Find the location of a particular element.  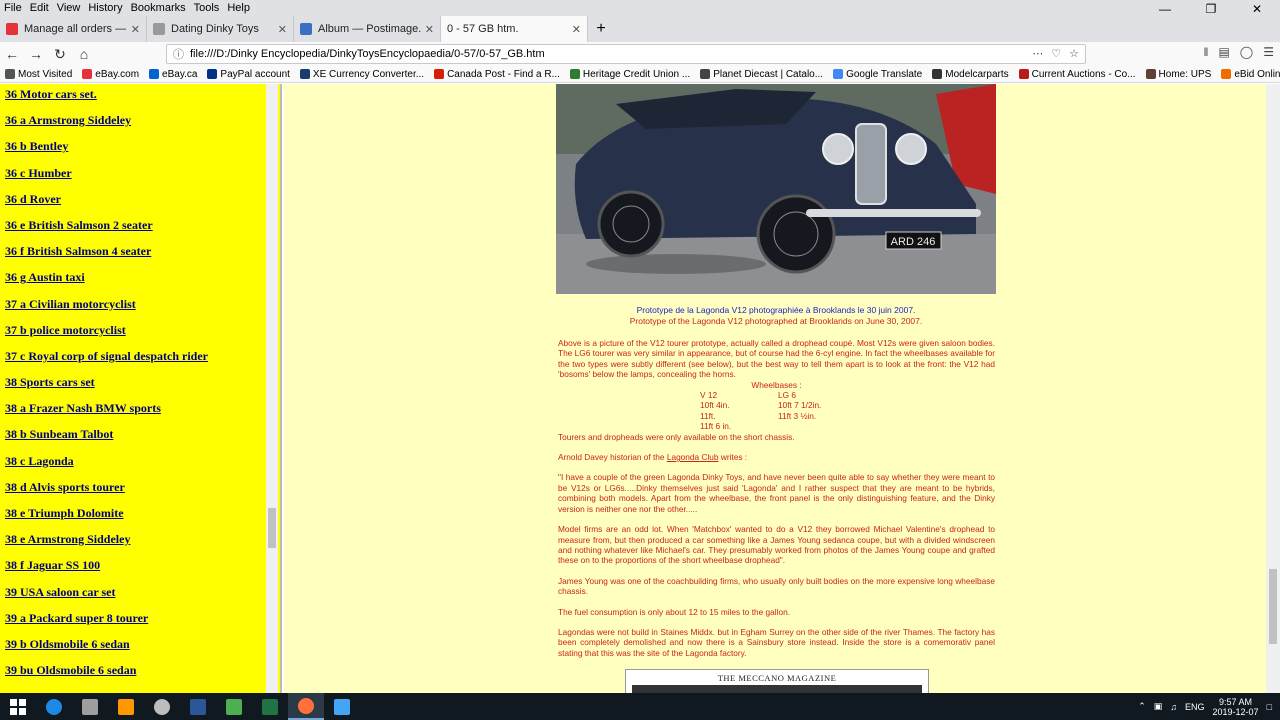

camera-taskbar-icon is located at coordinates (162, 706).